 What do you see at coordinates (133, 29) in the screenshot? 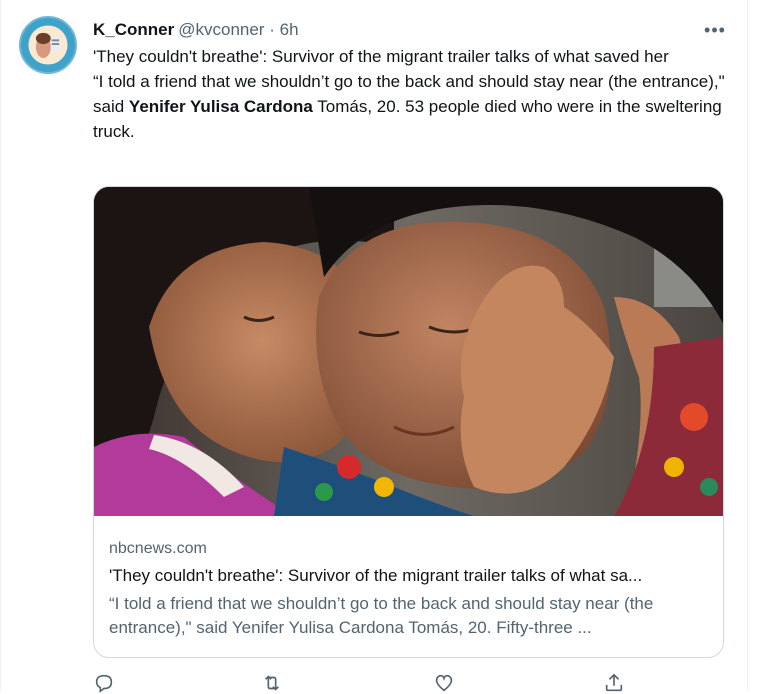
I see `author-name: K_Conner` at bounding box center [133, 29].